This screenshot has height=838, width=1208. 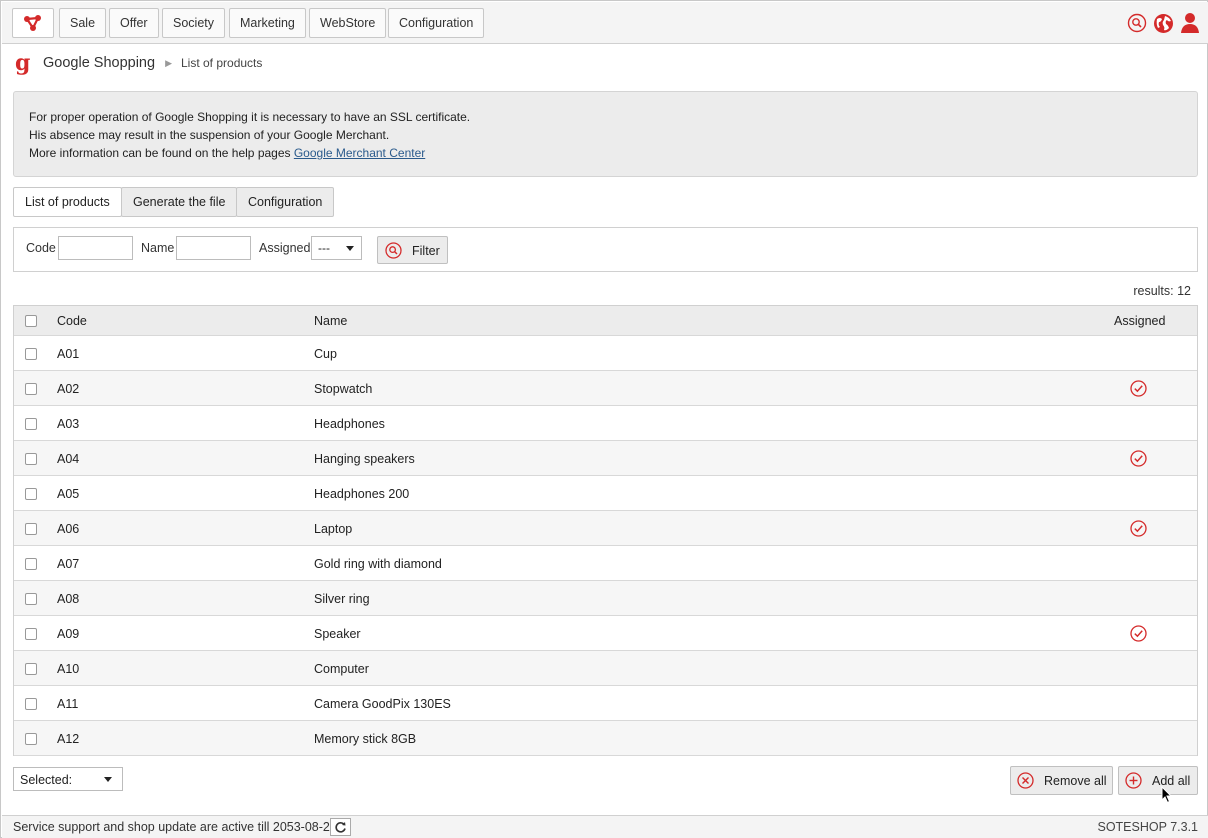 What do you see at coordinates (1133, 780) in the screenshot?
I see `add-circle-icon` at bounding box center [1133, 780].